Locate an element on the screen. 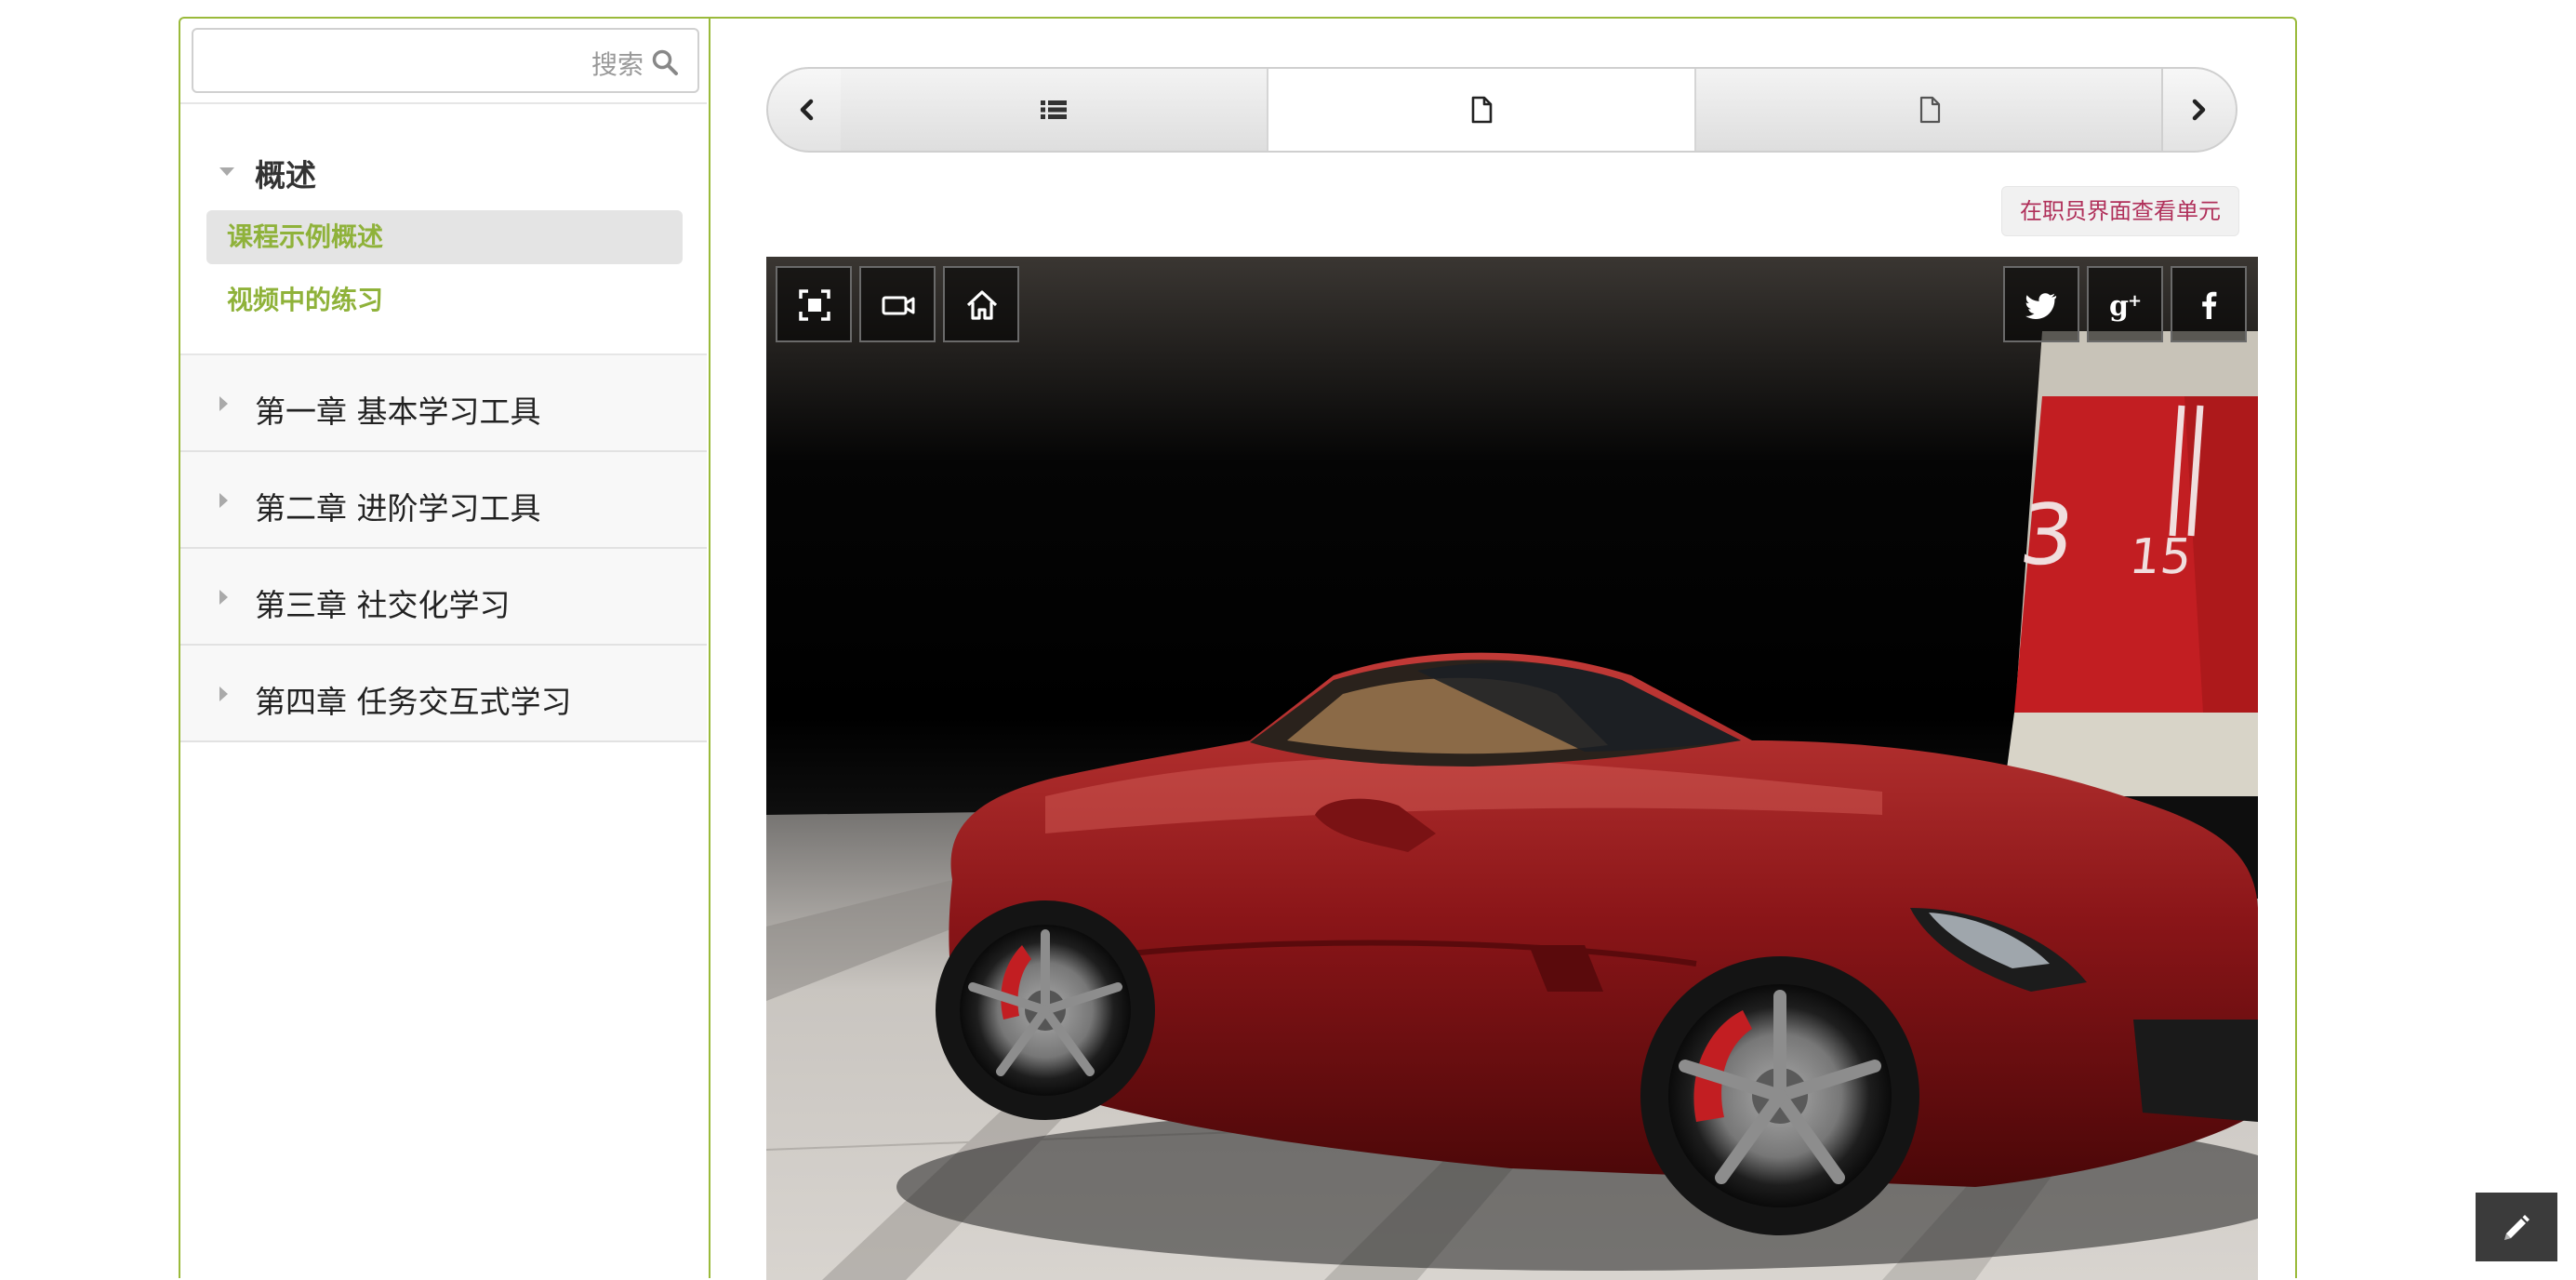  home-icon is located at coordinates (982, 305).